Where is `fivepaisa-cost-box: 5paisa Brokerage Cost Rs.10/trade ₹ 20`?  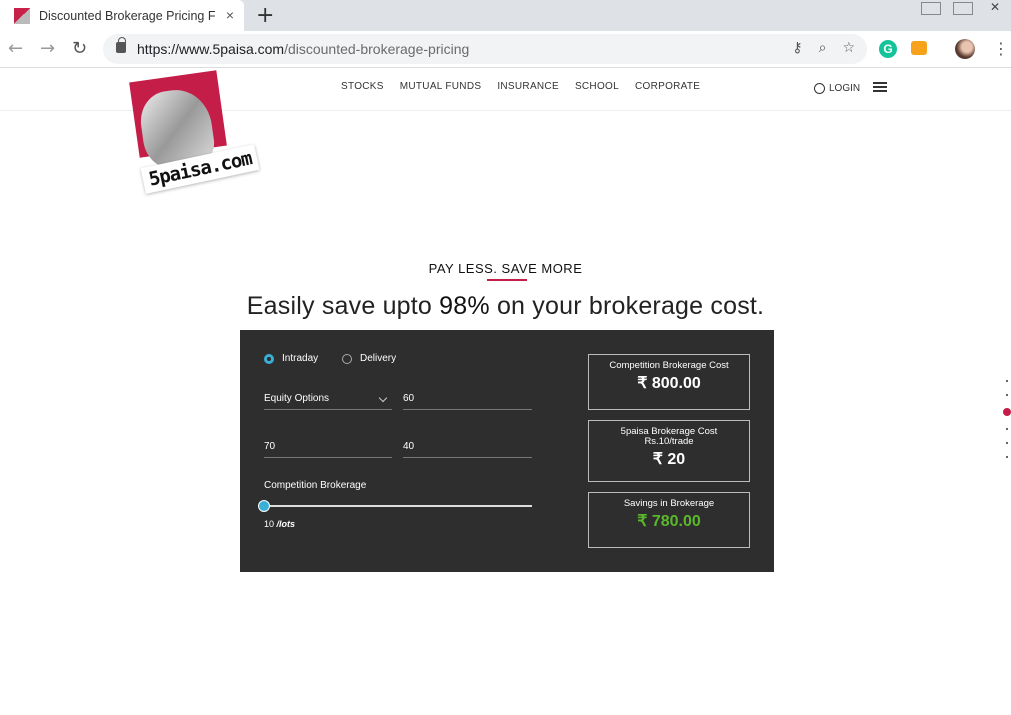
fivepaisa-cost-box: 5paisa Brokerage Cost Rs.10/trade ₹ 20 is located at coordinates (669, 451).